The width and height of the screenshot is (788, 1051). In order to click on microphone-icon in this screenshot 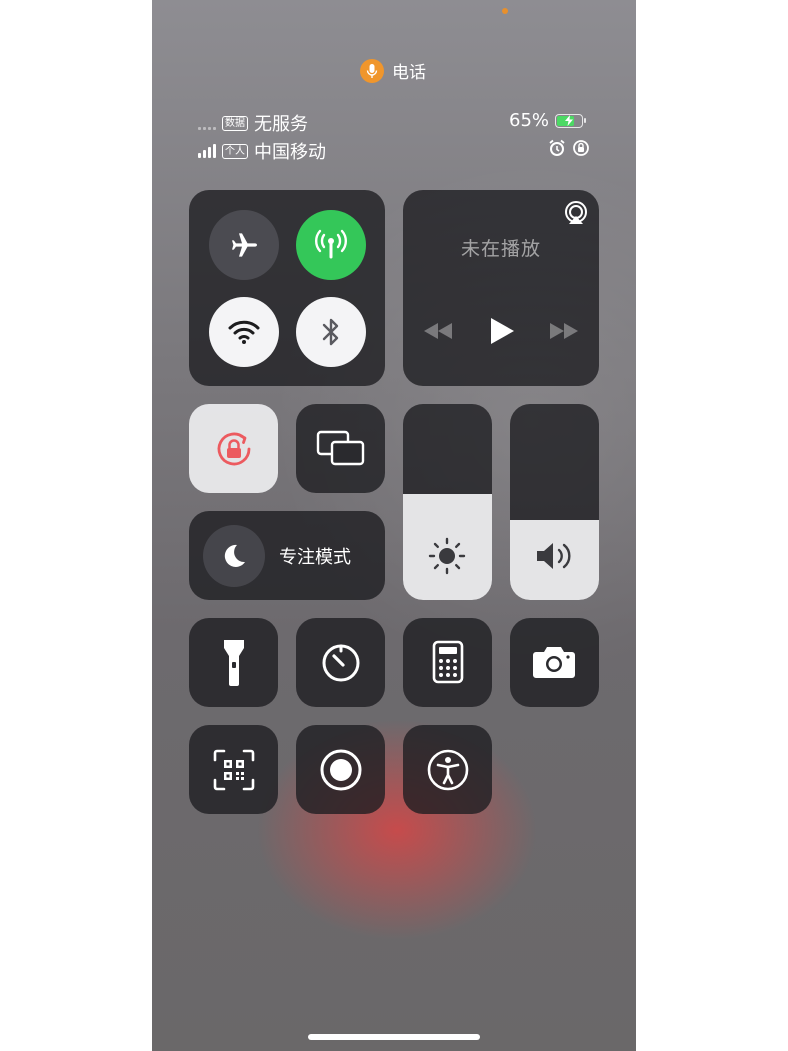, I will do `click(372, 70)`.